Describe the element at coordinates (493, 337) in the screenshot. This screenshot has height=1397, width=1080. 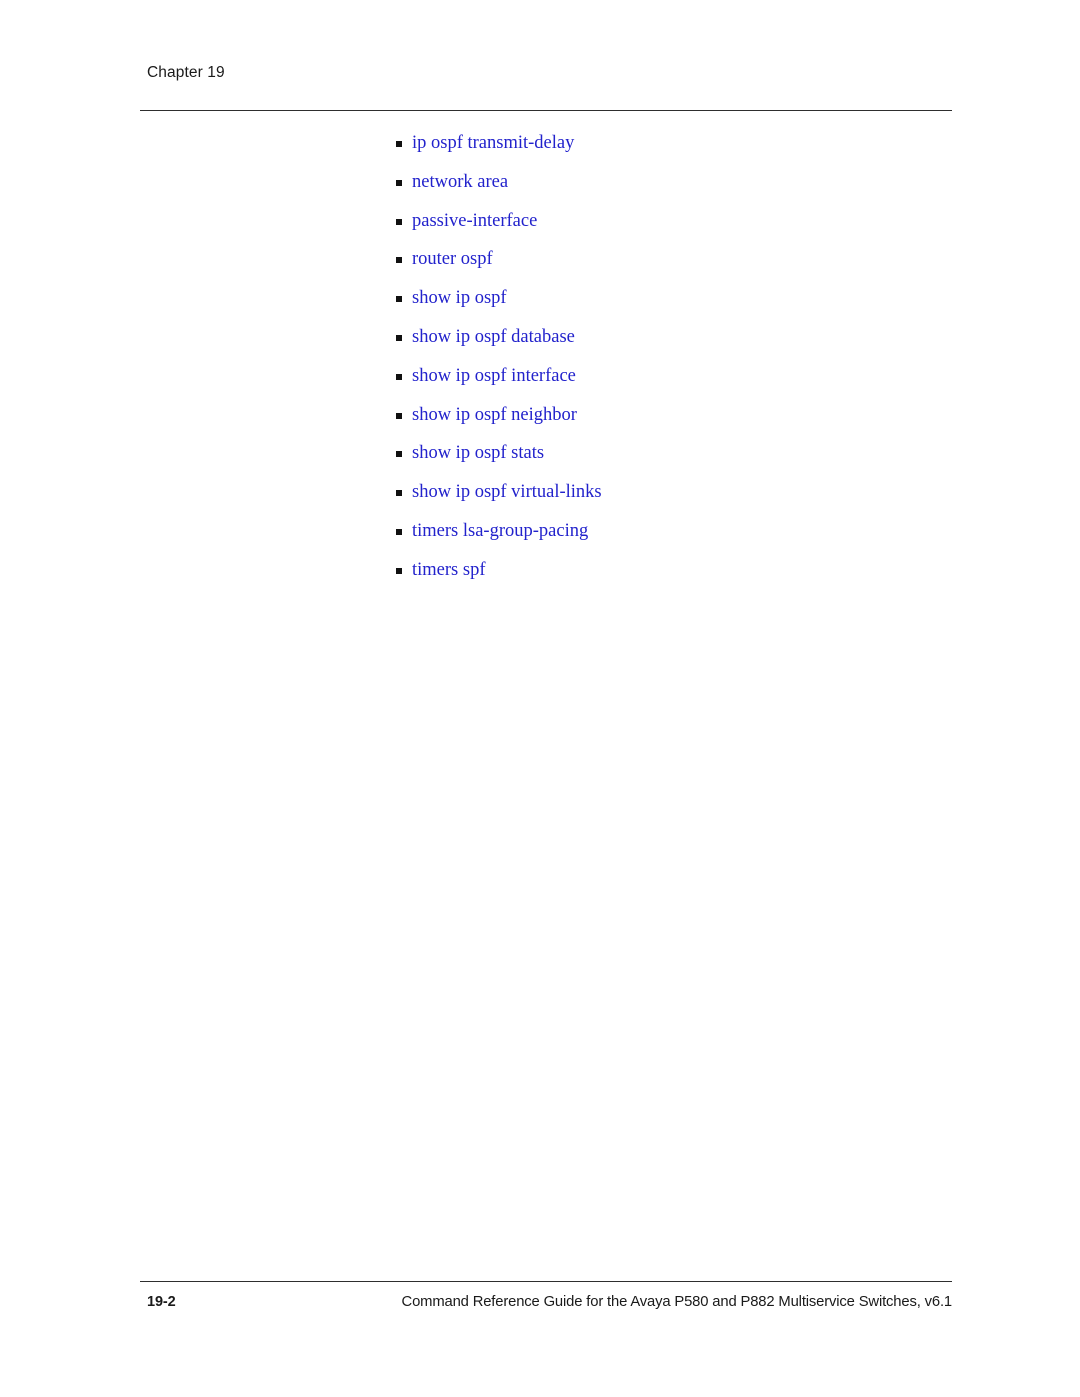
I see `command-link: show ip ospf database` at that location.